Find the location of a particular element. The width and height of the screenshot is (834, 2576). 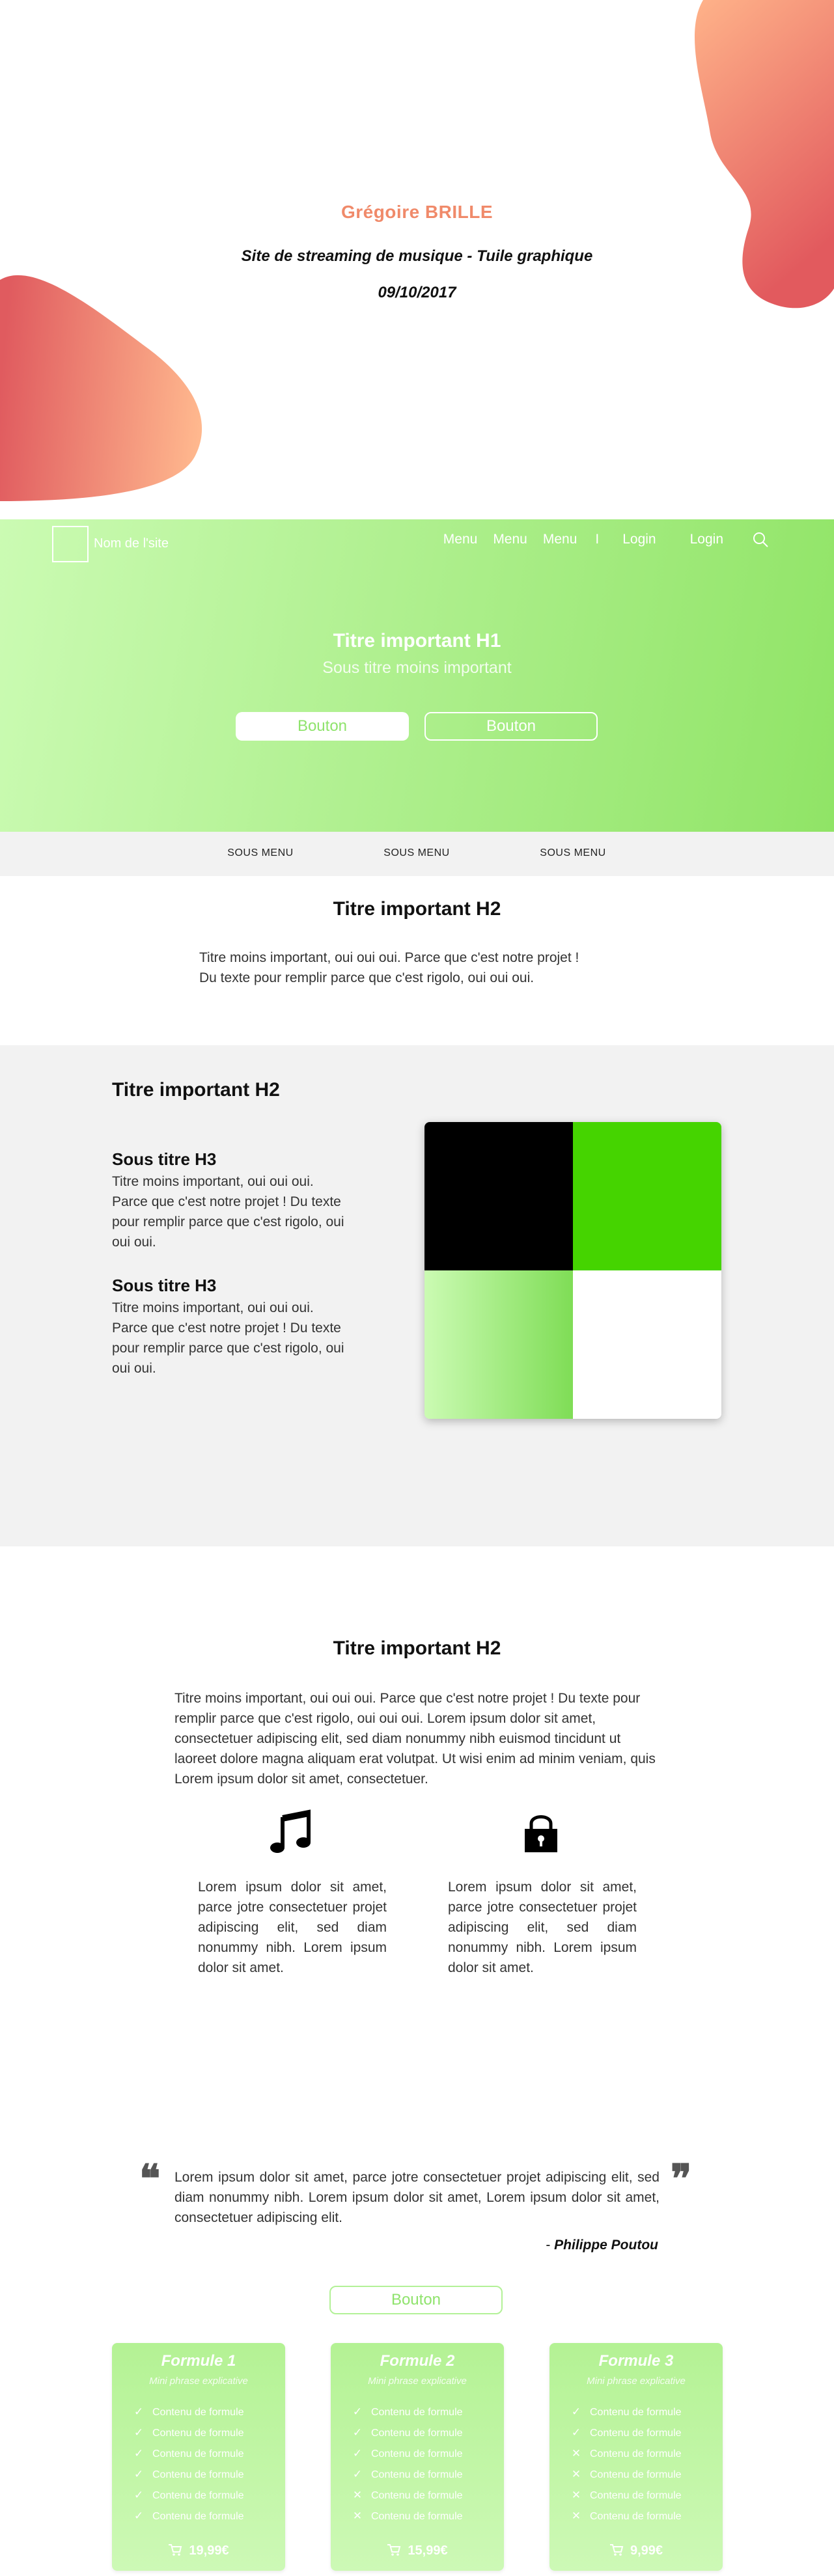

card-price: 15,99€ is located at coordinates (428, 2550).